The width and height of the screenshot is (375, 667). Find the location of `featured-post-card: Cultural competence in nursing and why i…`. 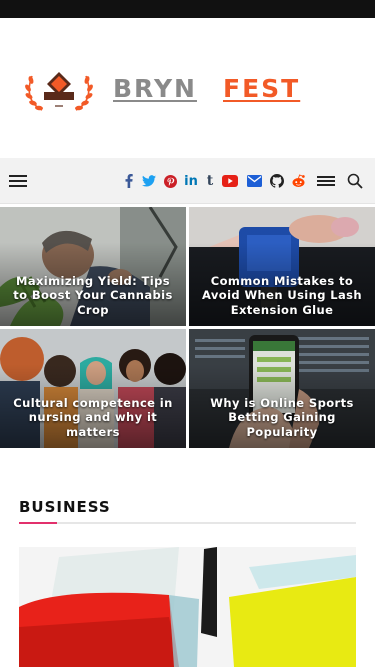

featured-post-card: Cultural competence in nursing and why i… is located at coordinates (93, 388).